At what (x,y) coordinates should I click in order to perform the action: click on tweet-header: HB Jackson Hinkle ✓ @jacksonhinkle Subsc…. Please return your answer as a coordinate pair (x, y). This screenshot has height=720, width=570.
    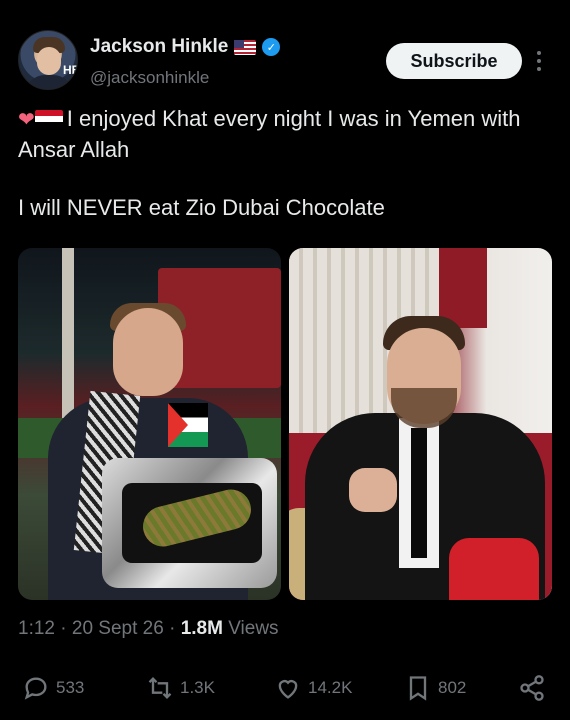
    Looking at the image, I should click on (285, 63).